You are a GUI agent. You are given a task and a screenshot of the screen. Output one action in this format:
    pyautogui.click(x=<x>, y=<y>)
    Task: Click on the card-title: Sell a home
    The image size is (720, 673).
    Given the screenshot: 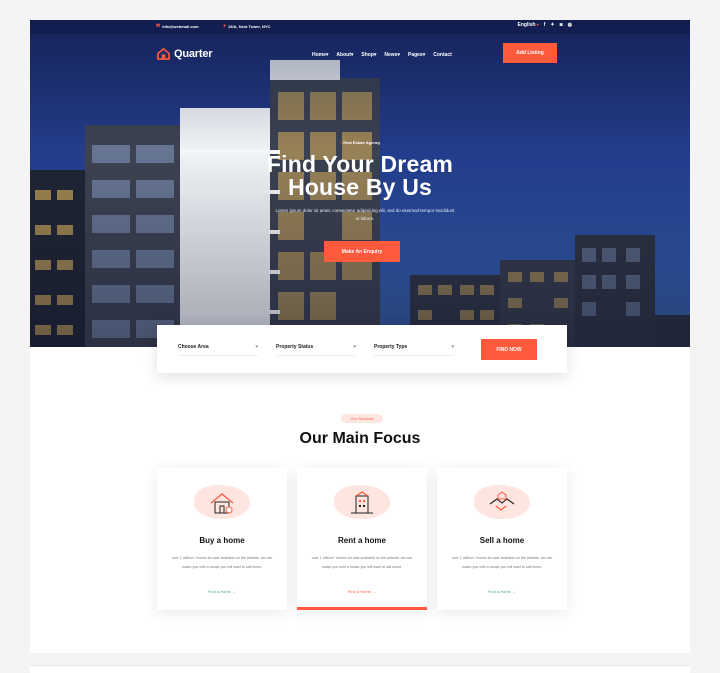 What is the action you would take?
    pyautogui.click(x=502, y=540)
    